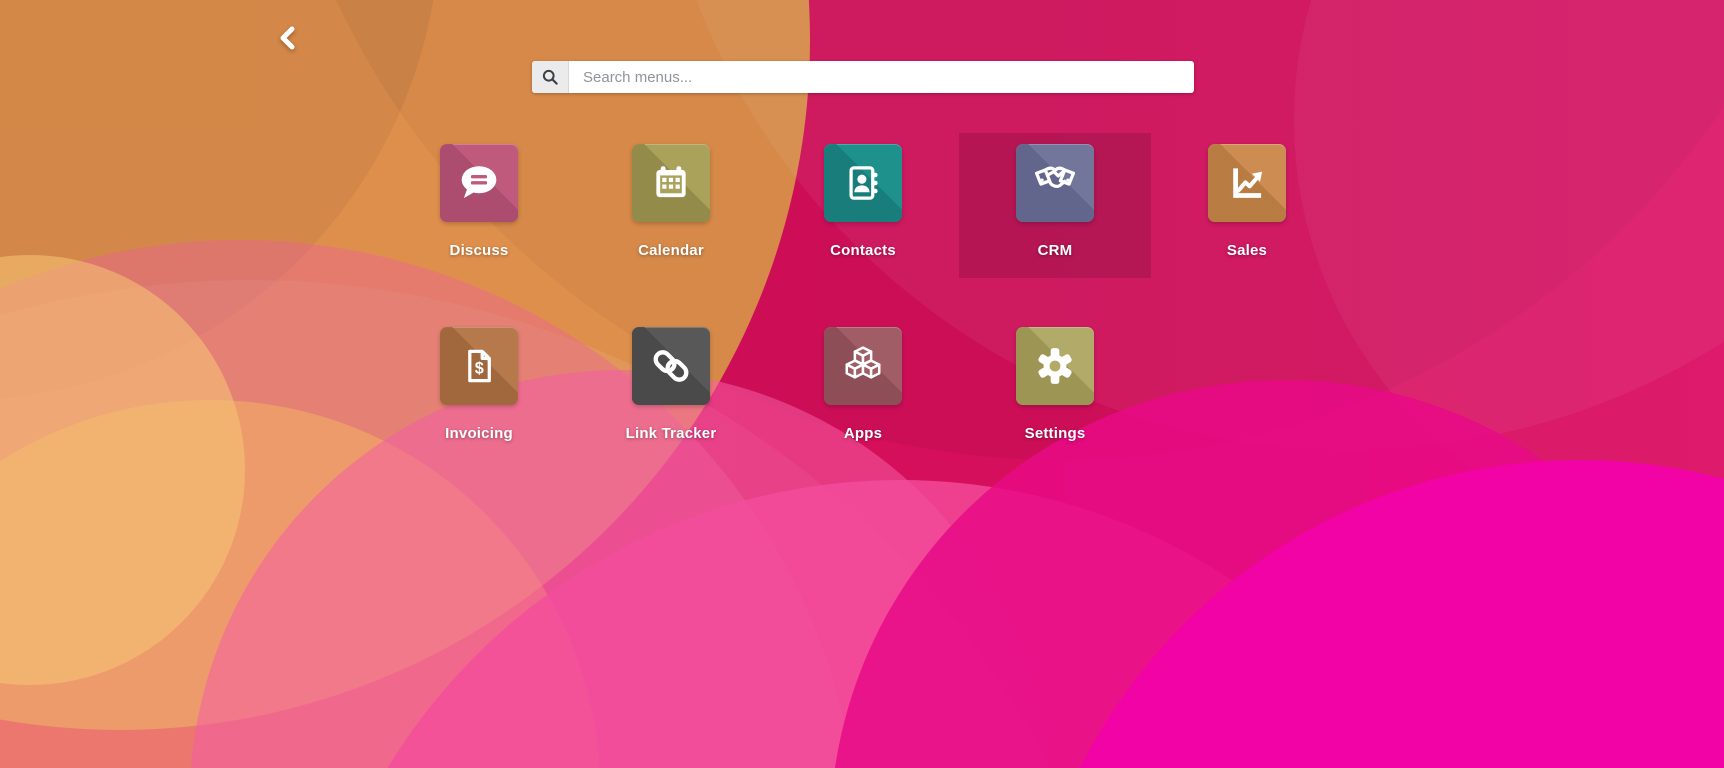 This screenshot has height=768, width=1724. I want to click on app-discuss: Discuss, so click(479, 205).